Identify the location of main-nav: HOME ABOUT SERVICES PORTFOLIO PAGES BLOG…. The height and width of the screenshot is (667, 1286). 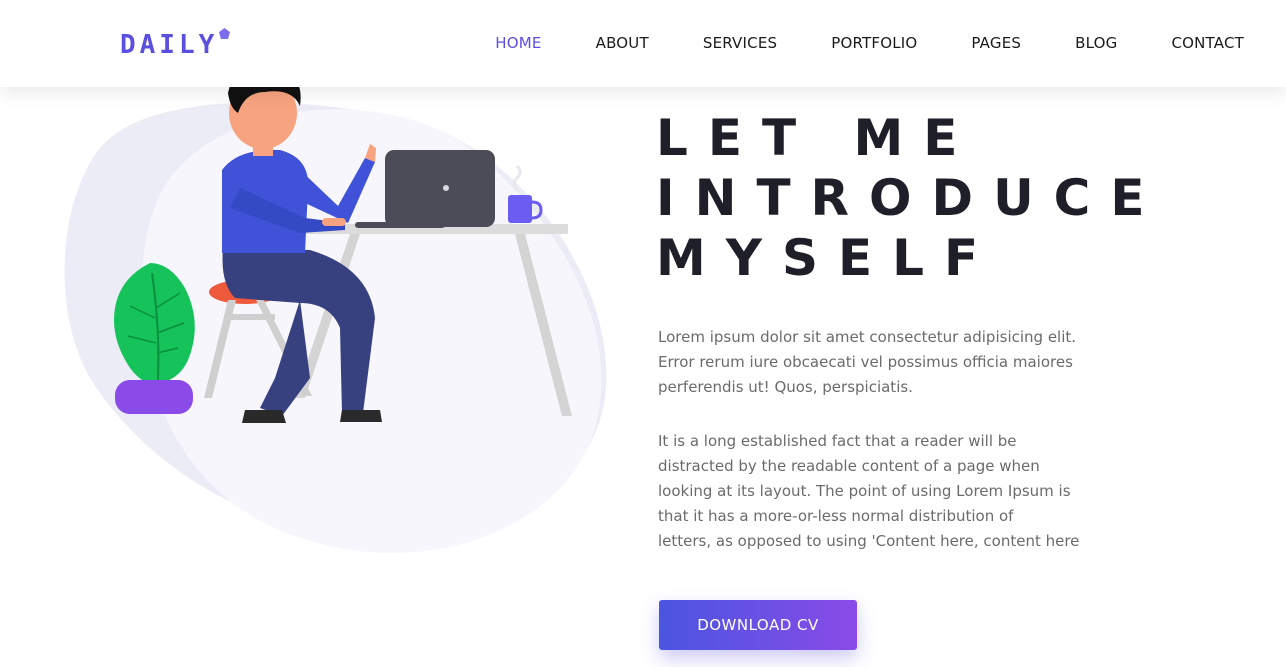
(842, 43).